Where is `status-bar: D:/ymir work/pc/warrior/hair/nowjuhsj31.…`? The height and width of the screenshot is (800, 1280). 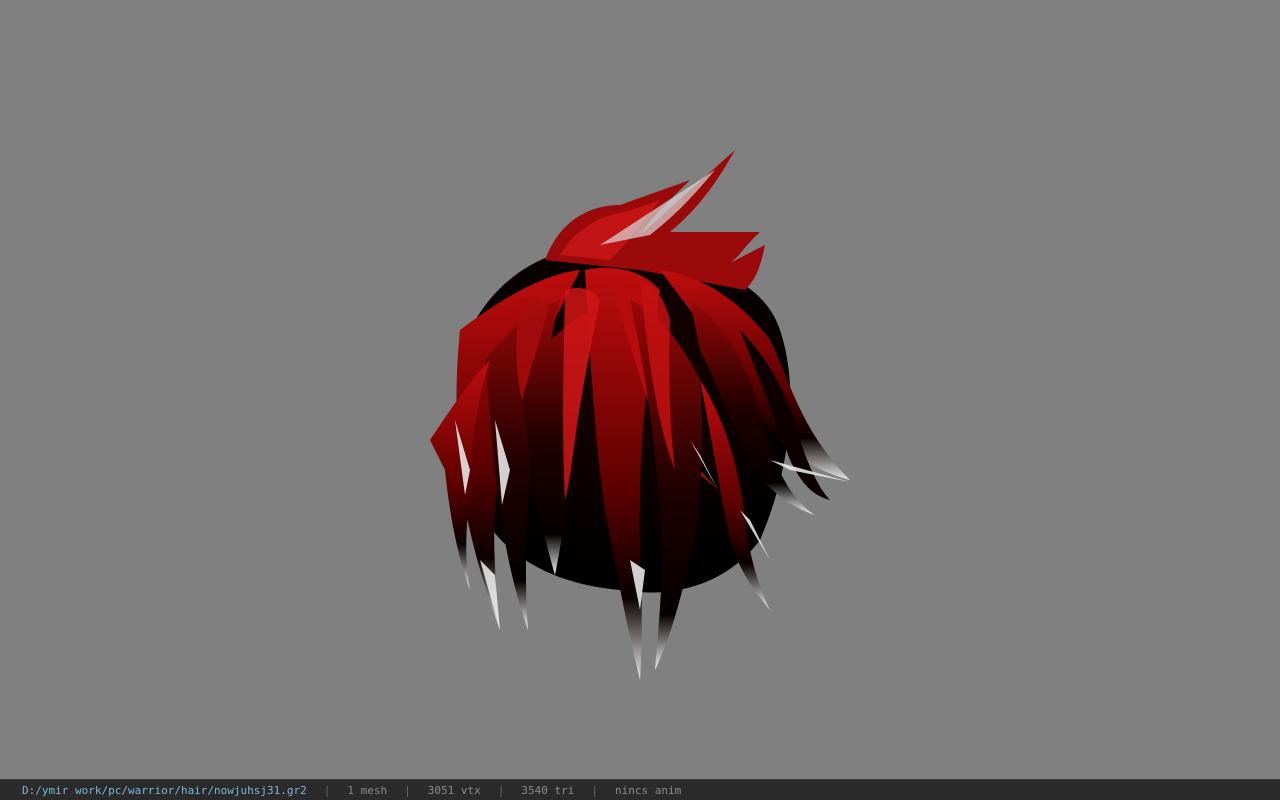
status-bar: D:/ymir work/pc/warrior/hair/nowjuhsj31.… is located at coordinates (640, 789).